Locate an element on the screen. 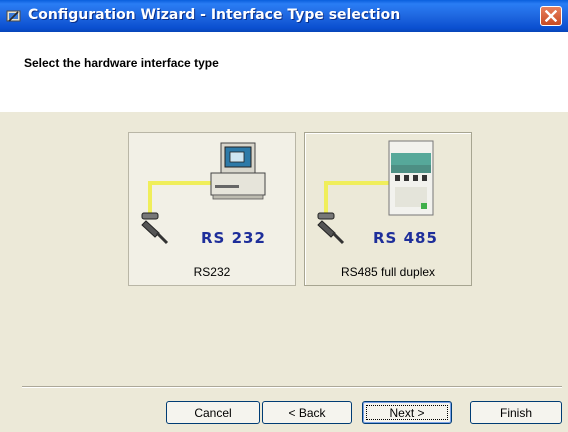 Image resolution: width=568 pixels, height=432 pixels. option-label-rs485: RS485 full duplex is located at coordinates (388, 272).